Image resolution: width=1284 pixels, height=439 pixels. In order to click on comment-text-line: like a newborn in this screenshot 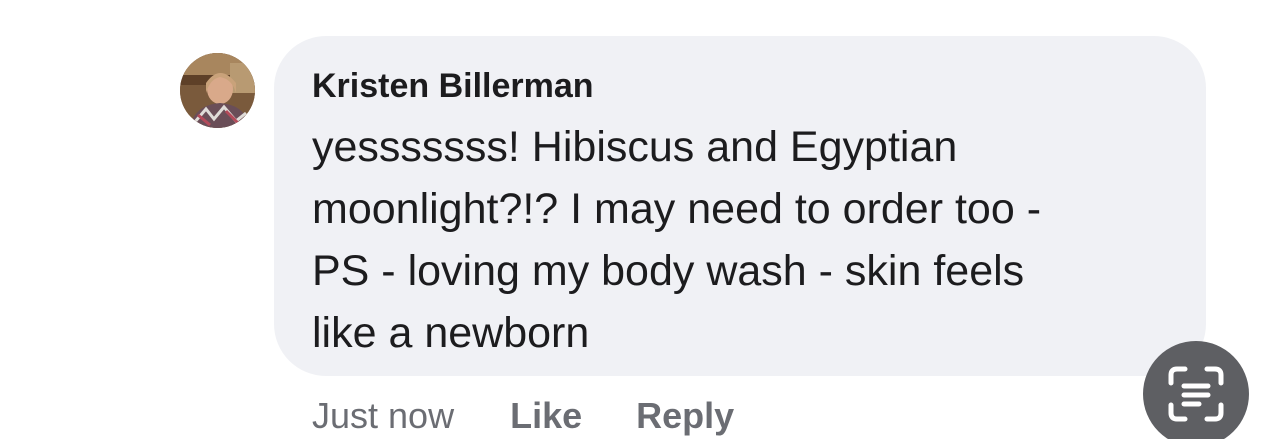, I will do `click(451, 333)`.